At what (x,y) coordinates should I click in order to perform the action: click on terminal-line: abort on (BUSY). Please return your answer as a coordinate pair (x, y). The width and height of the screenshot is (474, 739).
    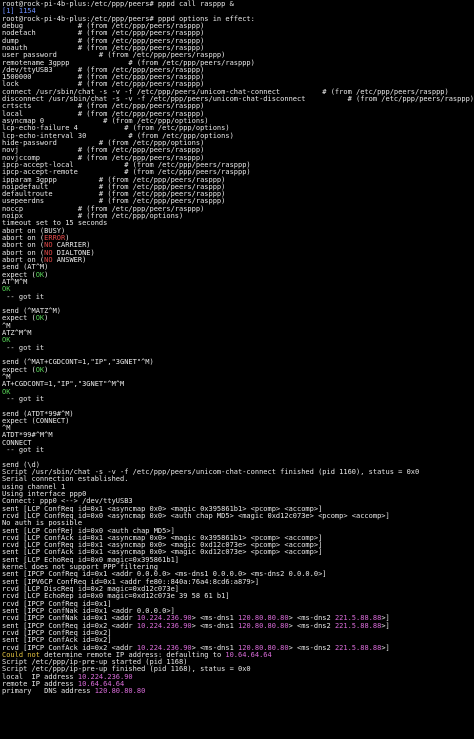
    Looking at the image, I should click on (238, 231).